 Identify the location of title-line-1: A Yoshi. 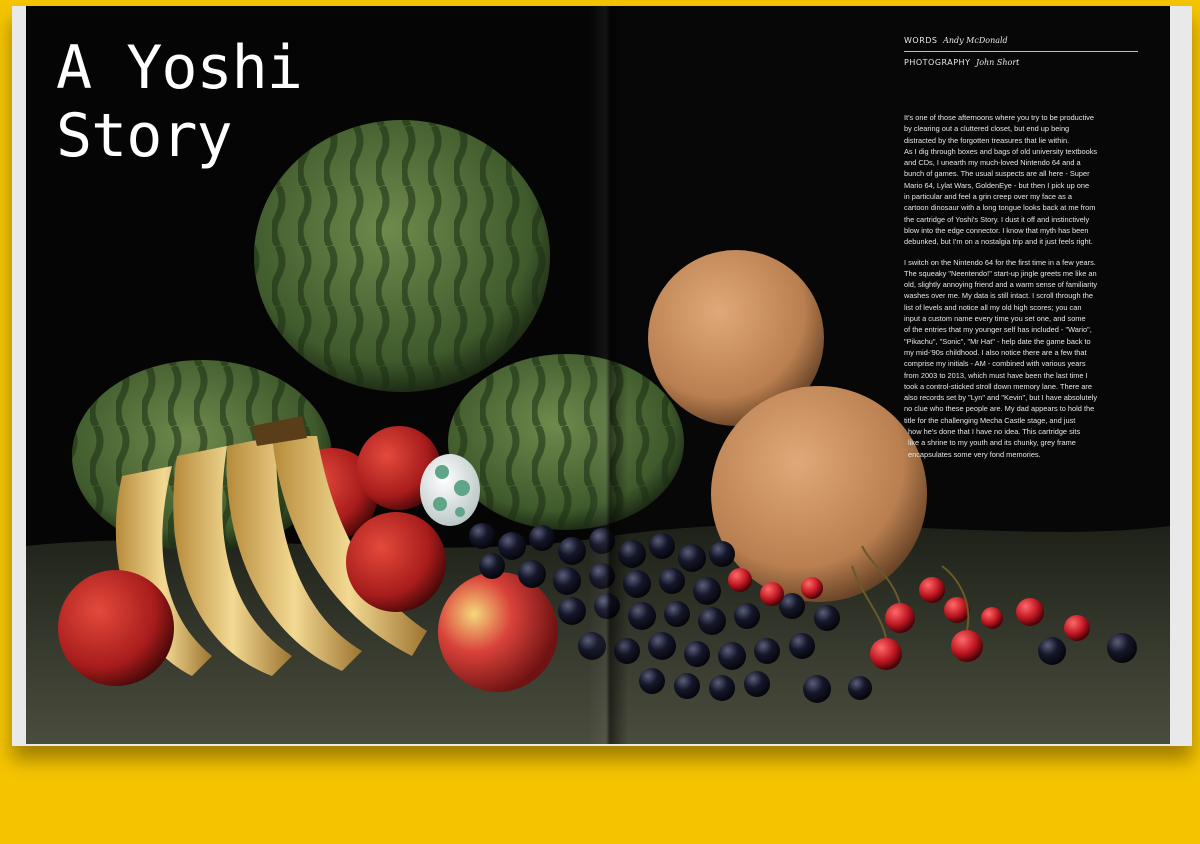
(179, 68).